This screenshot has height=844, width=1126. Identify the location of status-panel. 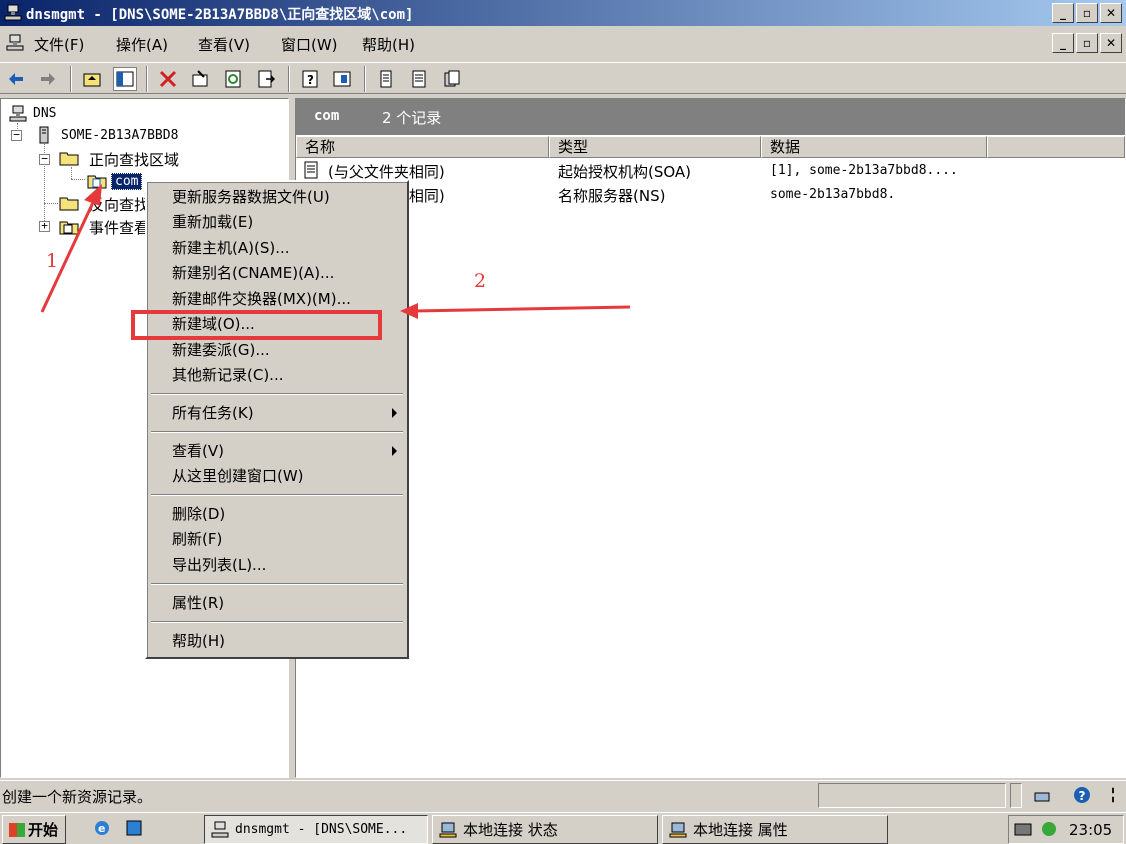
(912, 795).